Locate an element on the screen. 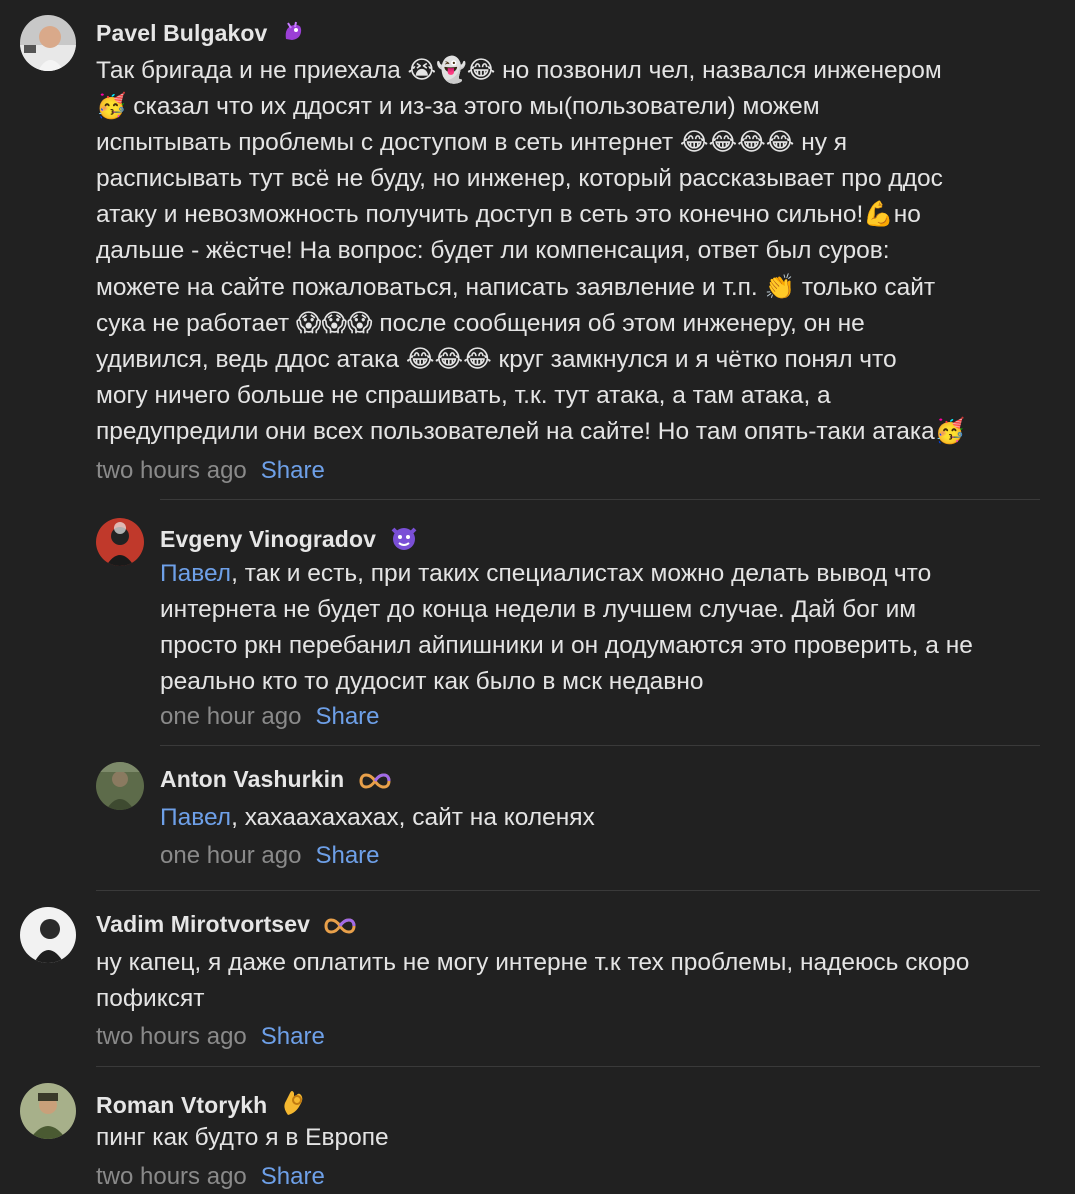 Image resolution: width=1075 pixels, height=1194 pixels. author-name: Evgeny Vinogradov is located at coordinates (289, 540).